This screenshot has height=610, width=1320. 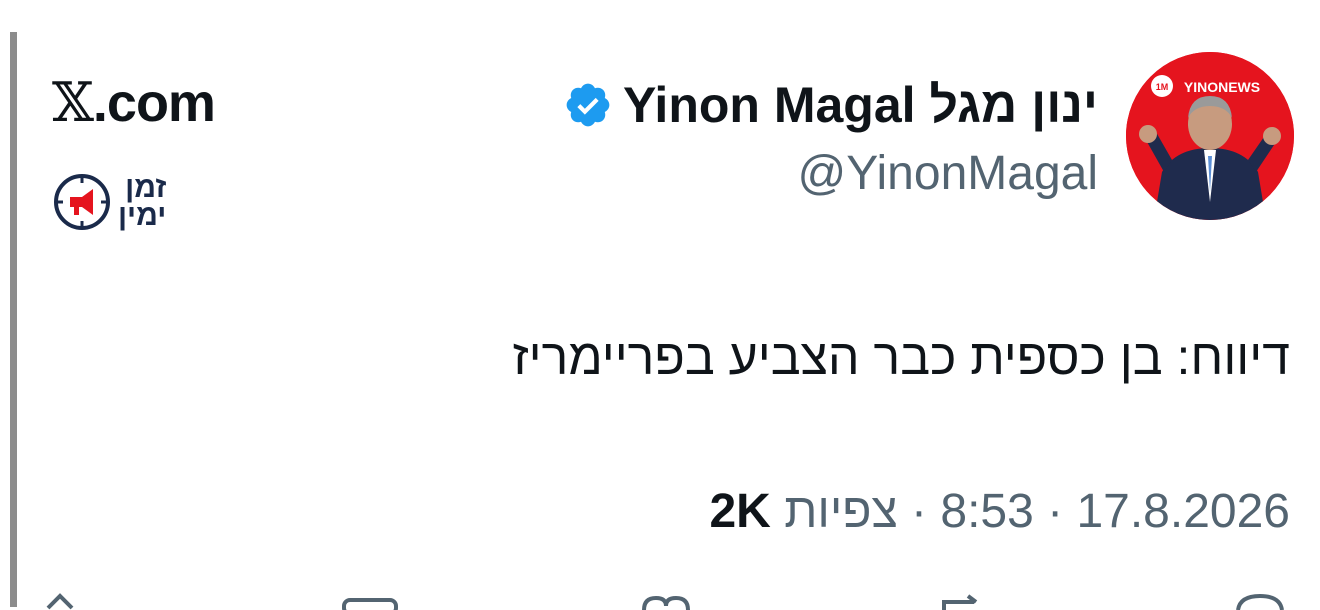 I want to click on clock-megaphone-icon, so click(x=82, y=202).